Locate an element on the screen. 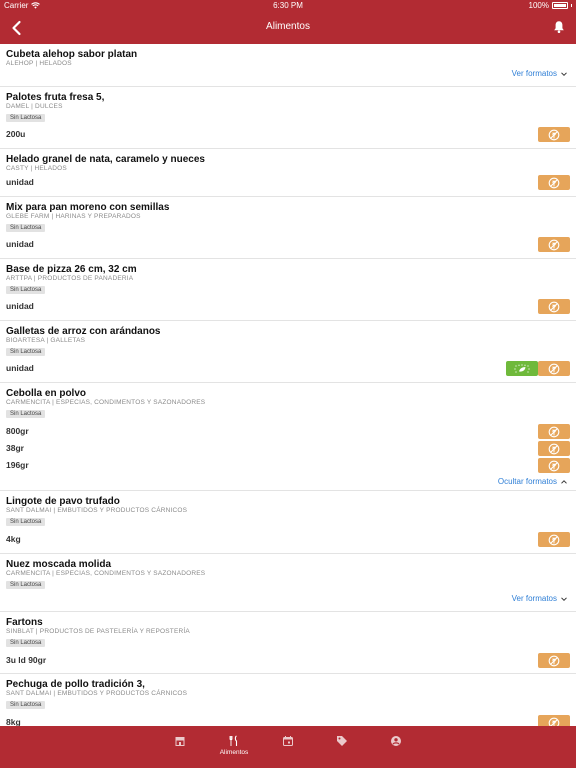 Image resolution: width=576 pixels, height=768 pixels. product-brand-category: DAMEL | DULCES is located at coordinates (34, 106).